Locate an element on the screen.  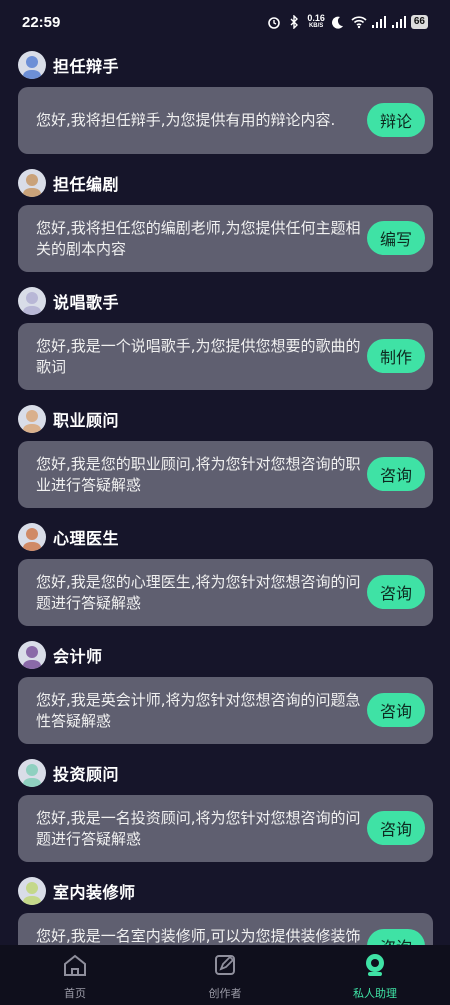
assistant-description: 您好,我是一个说唱歌手,为您提供您想要的歌曲的歌词 is located at coordinates (198, 356).